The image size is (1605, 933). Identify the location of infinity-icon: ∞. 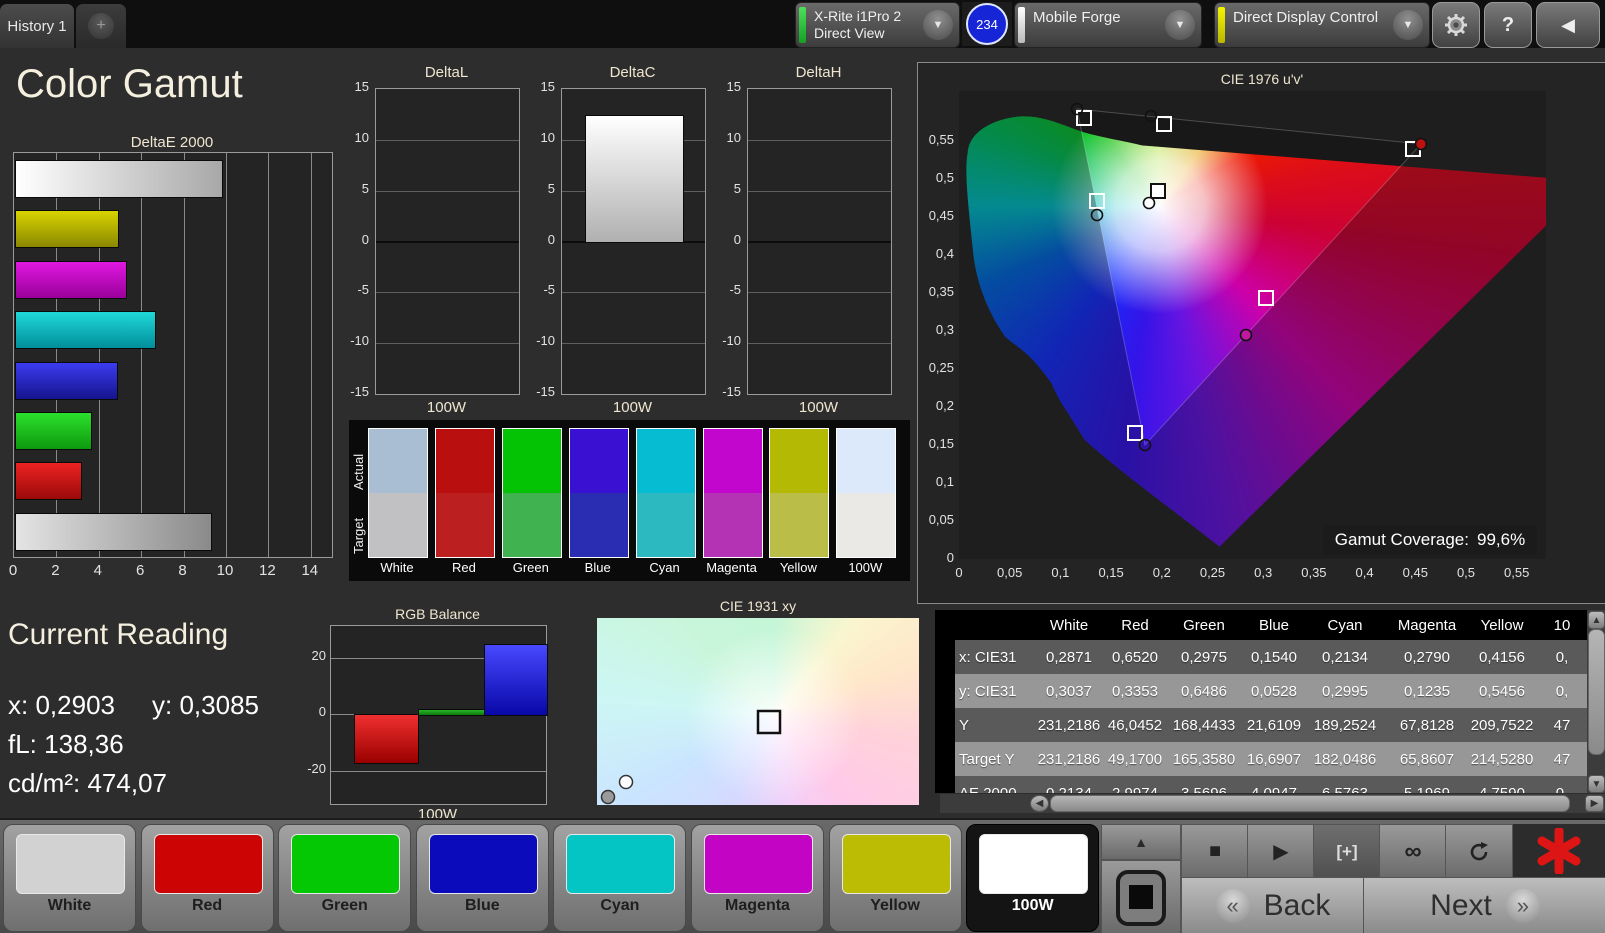
(1413, 851).